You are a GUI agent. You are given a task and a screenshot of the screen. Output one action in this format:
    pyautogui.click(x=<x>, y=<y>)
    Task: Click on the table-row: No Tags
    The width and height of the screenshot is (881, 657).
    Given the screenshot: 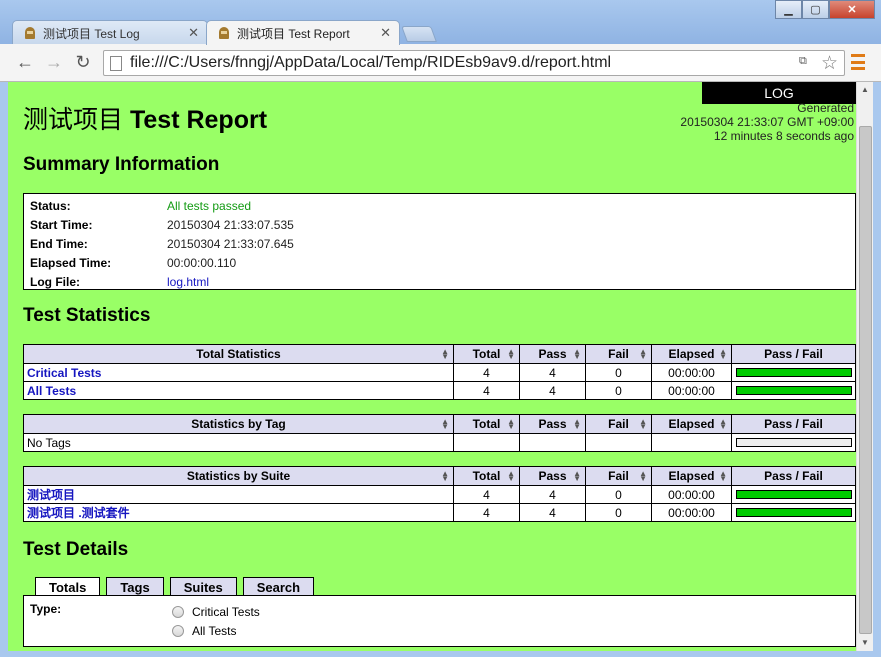 What is the action you would take?
    pyautogui.click(x=439, y=442)
    